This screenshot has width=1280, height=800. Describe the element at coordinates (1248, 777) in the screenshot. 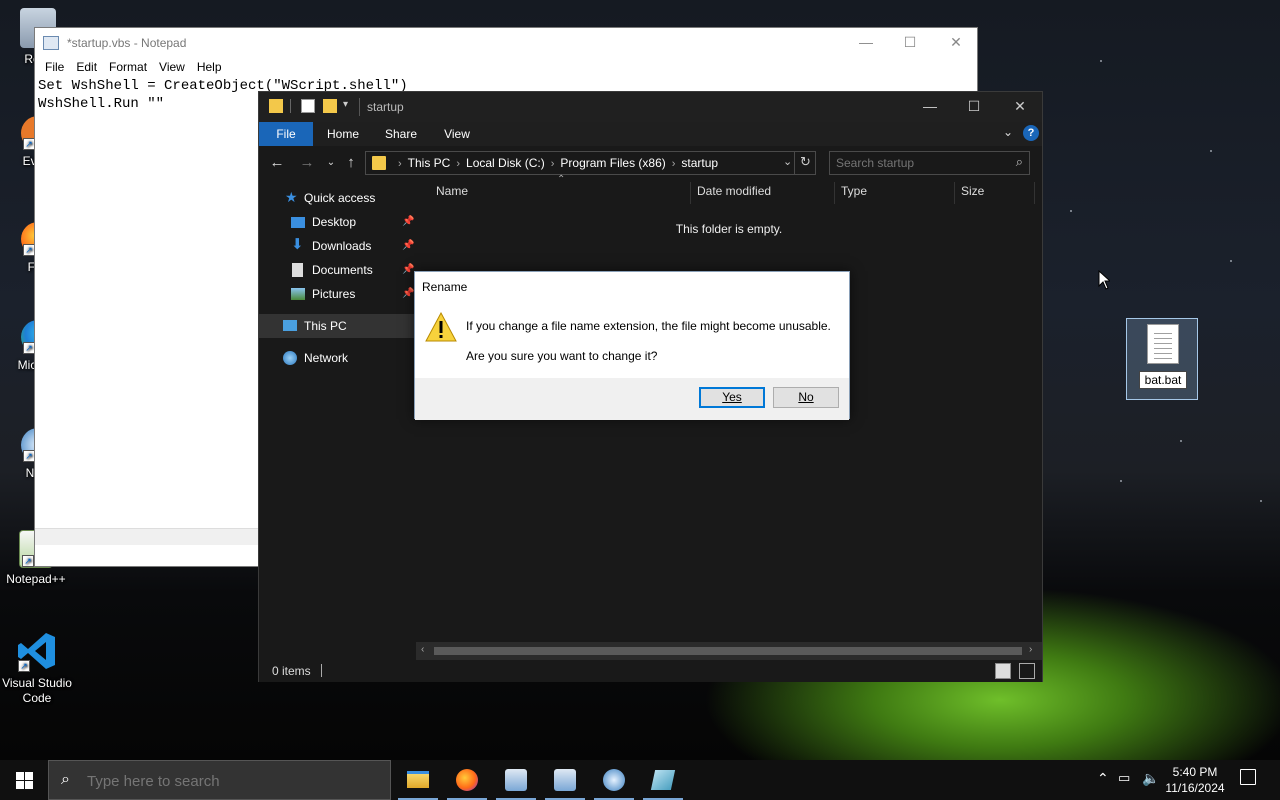

I see `notifications-icon` at that location.